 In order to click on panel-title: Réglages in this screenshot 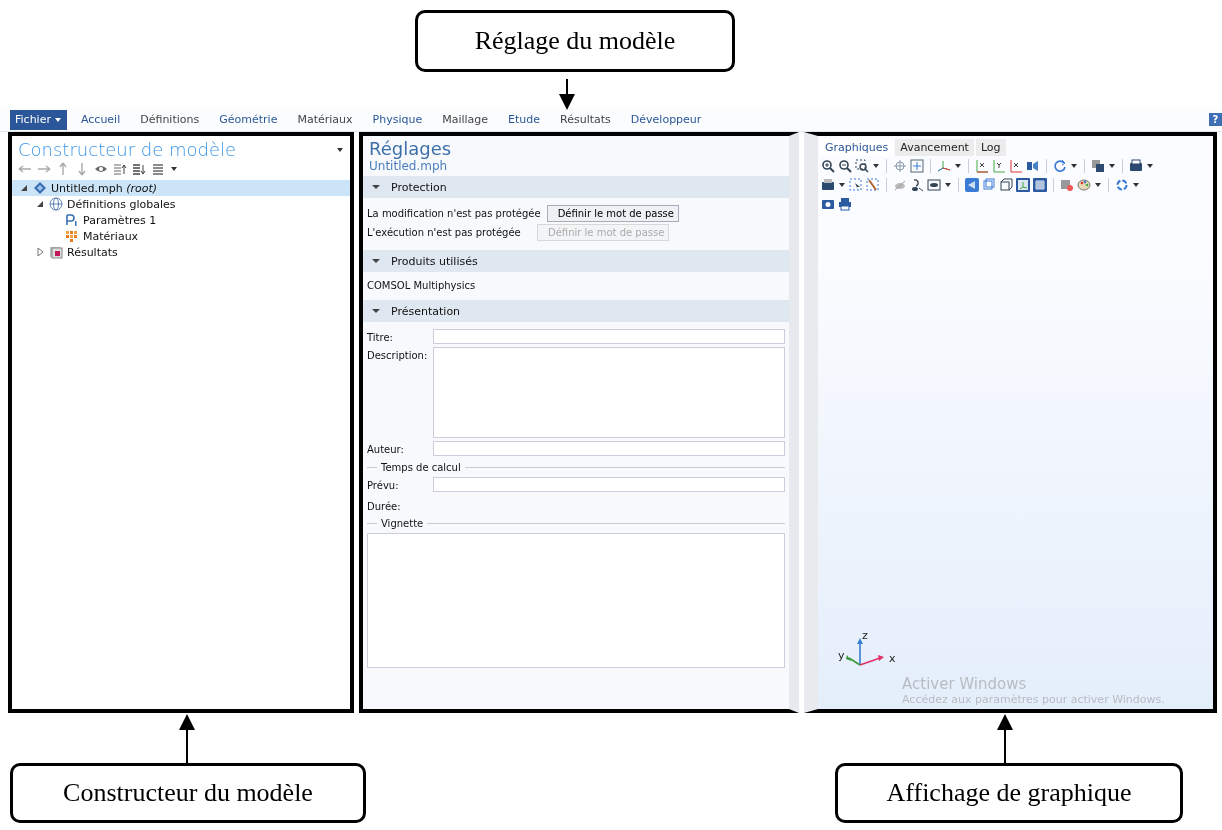, I will do `click(410, 148)`.